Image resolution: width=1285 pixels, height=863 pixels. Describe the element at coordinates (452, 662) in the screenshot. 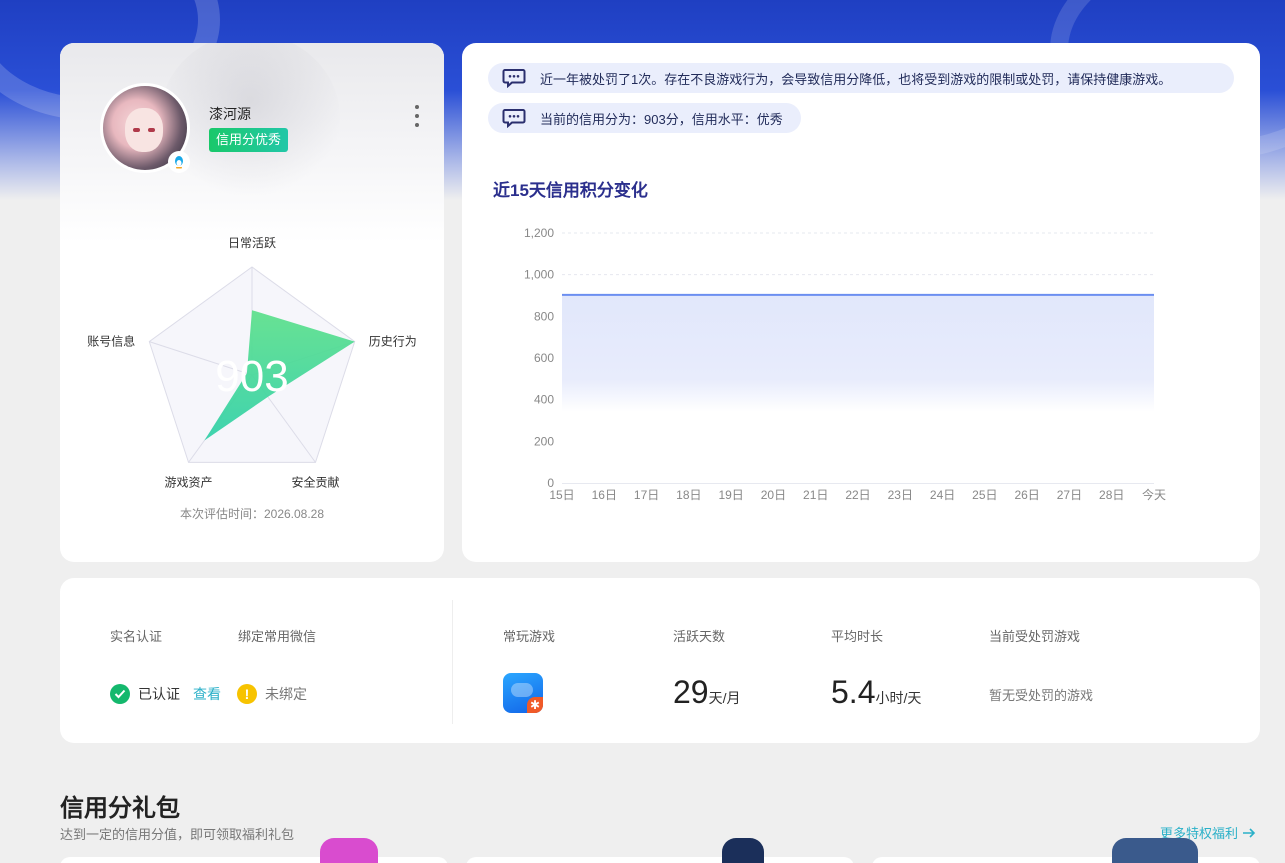

I see `stats-divider` at that location.